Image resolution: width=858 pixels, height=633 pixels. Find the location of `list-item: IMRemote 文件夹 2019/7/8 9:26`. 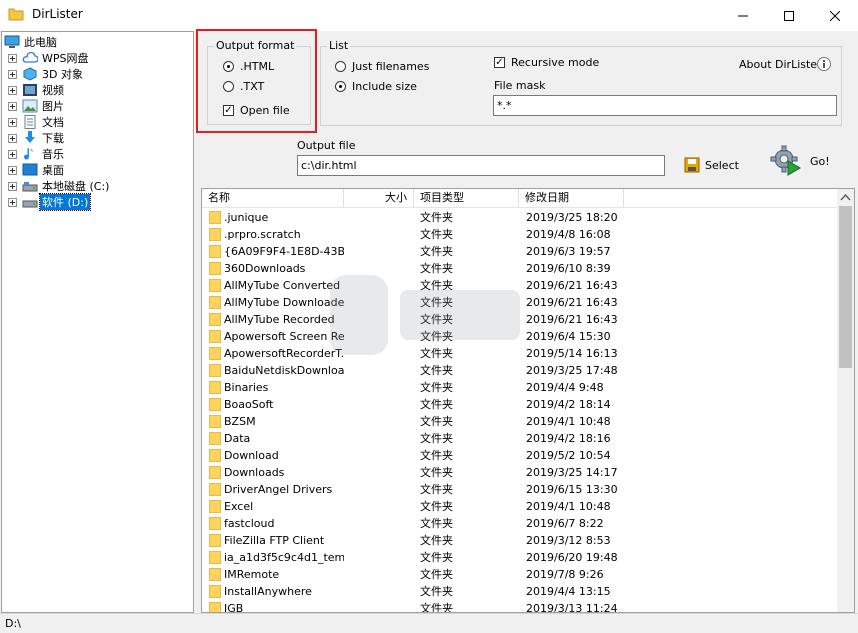

list-item: IMRemote 文件夹 2019/7/8 9:26 is located at coordinates (520, 574).